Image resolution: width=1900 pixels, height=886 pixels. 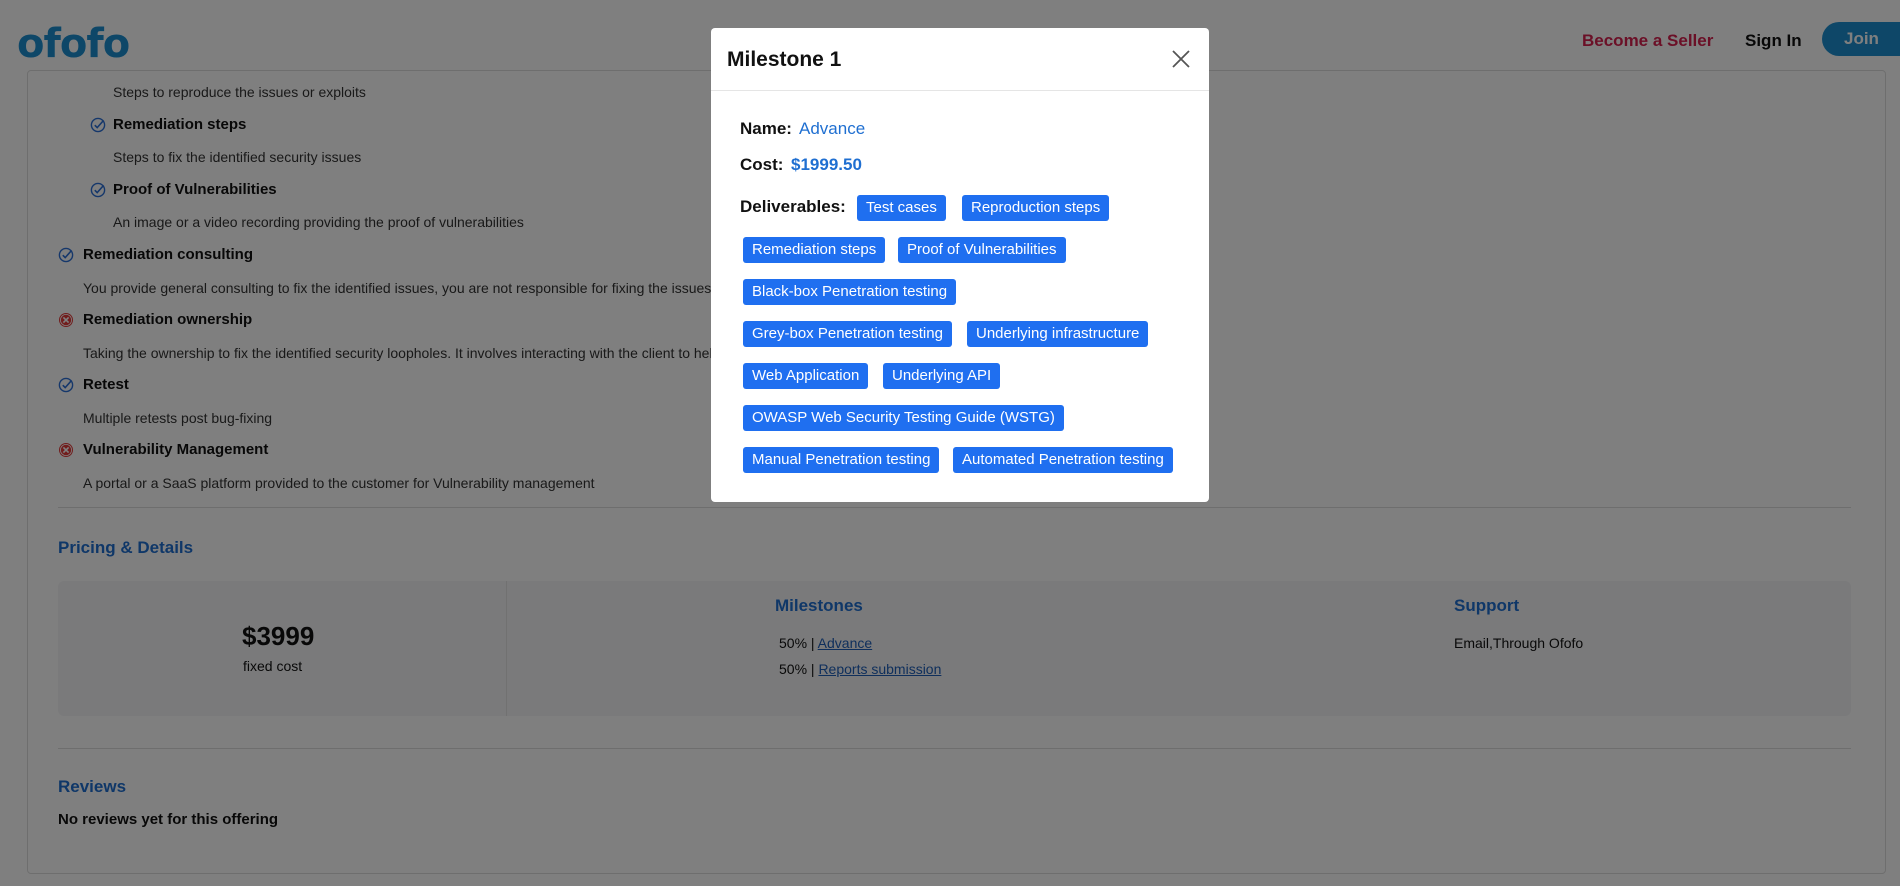 What do you see at coordinates (903, 418) in the screenshot?
I see `deliverable-chip: OWASP Web Security Testing Guide (WSTG)` at bounding box center [903, 418].